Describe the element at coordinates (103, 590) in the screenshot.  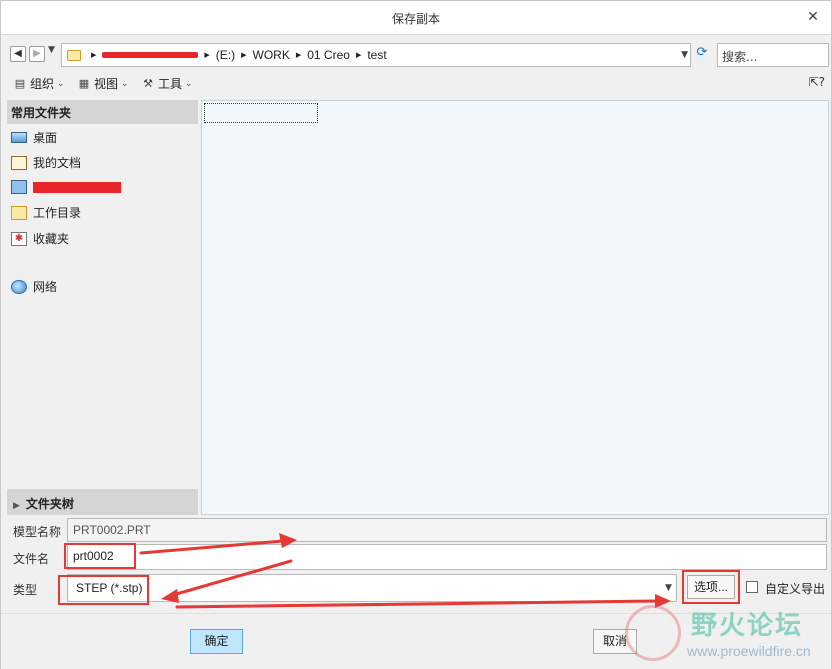
I see `annotation-box-type` at that location.